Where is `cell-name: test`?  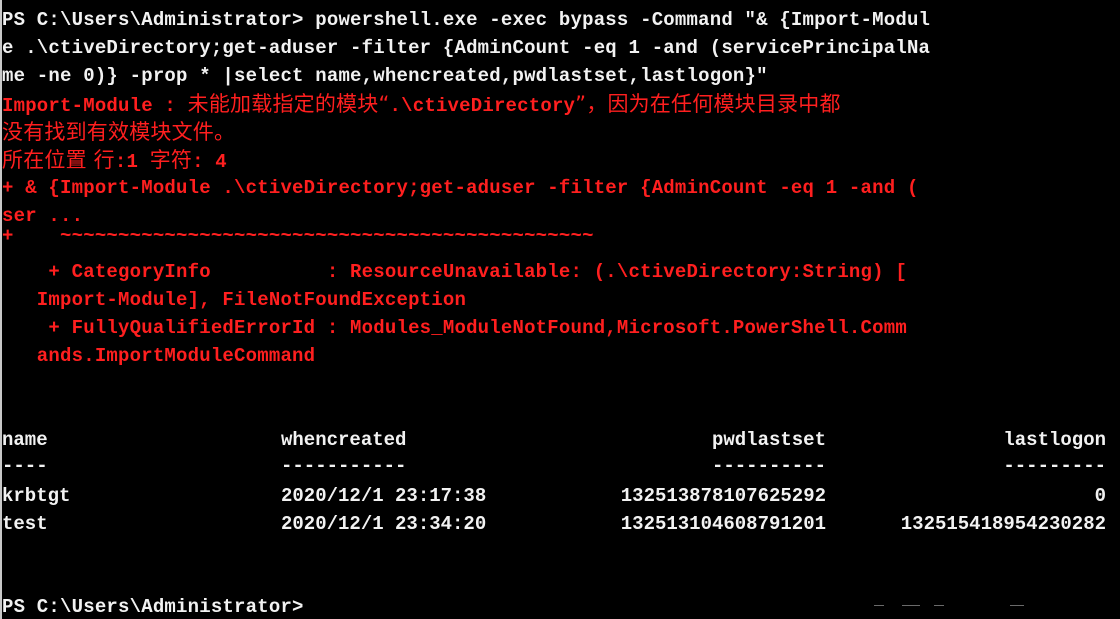
cell-name: test is located at coordinates (25, 524).